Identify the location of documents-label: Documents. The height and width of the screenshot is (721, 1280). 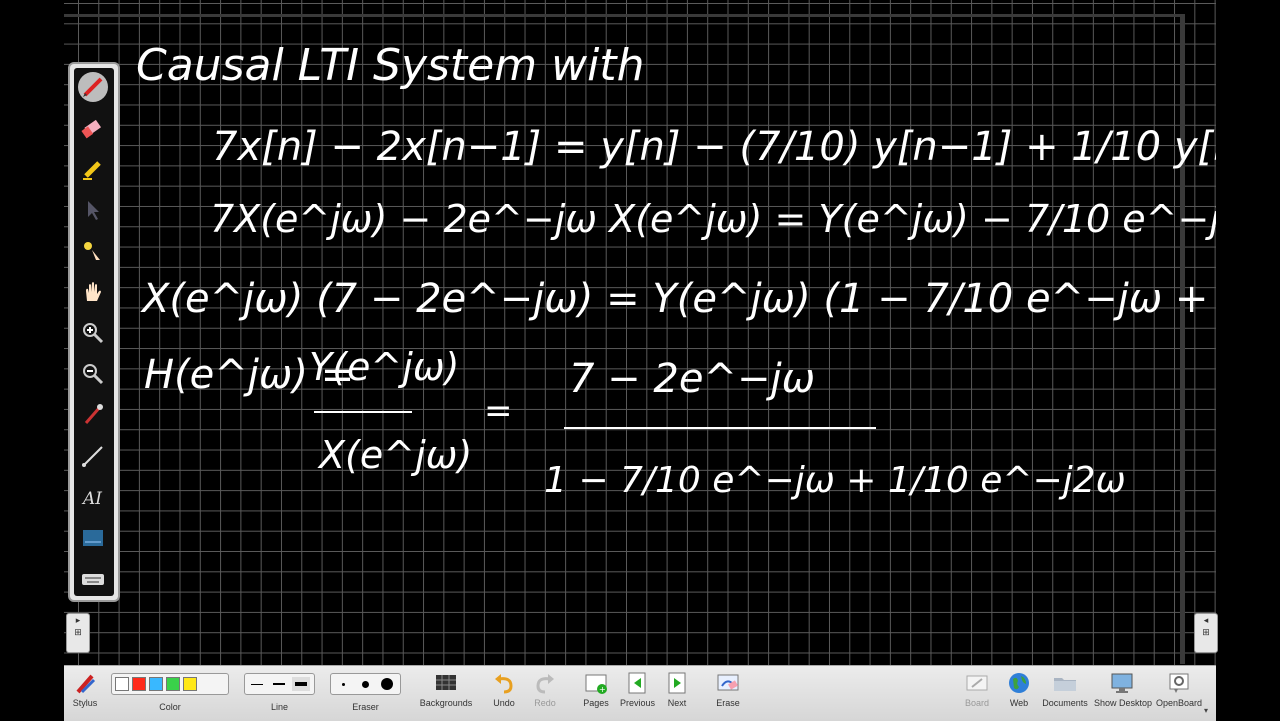
(1065, 703).